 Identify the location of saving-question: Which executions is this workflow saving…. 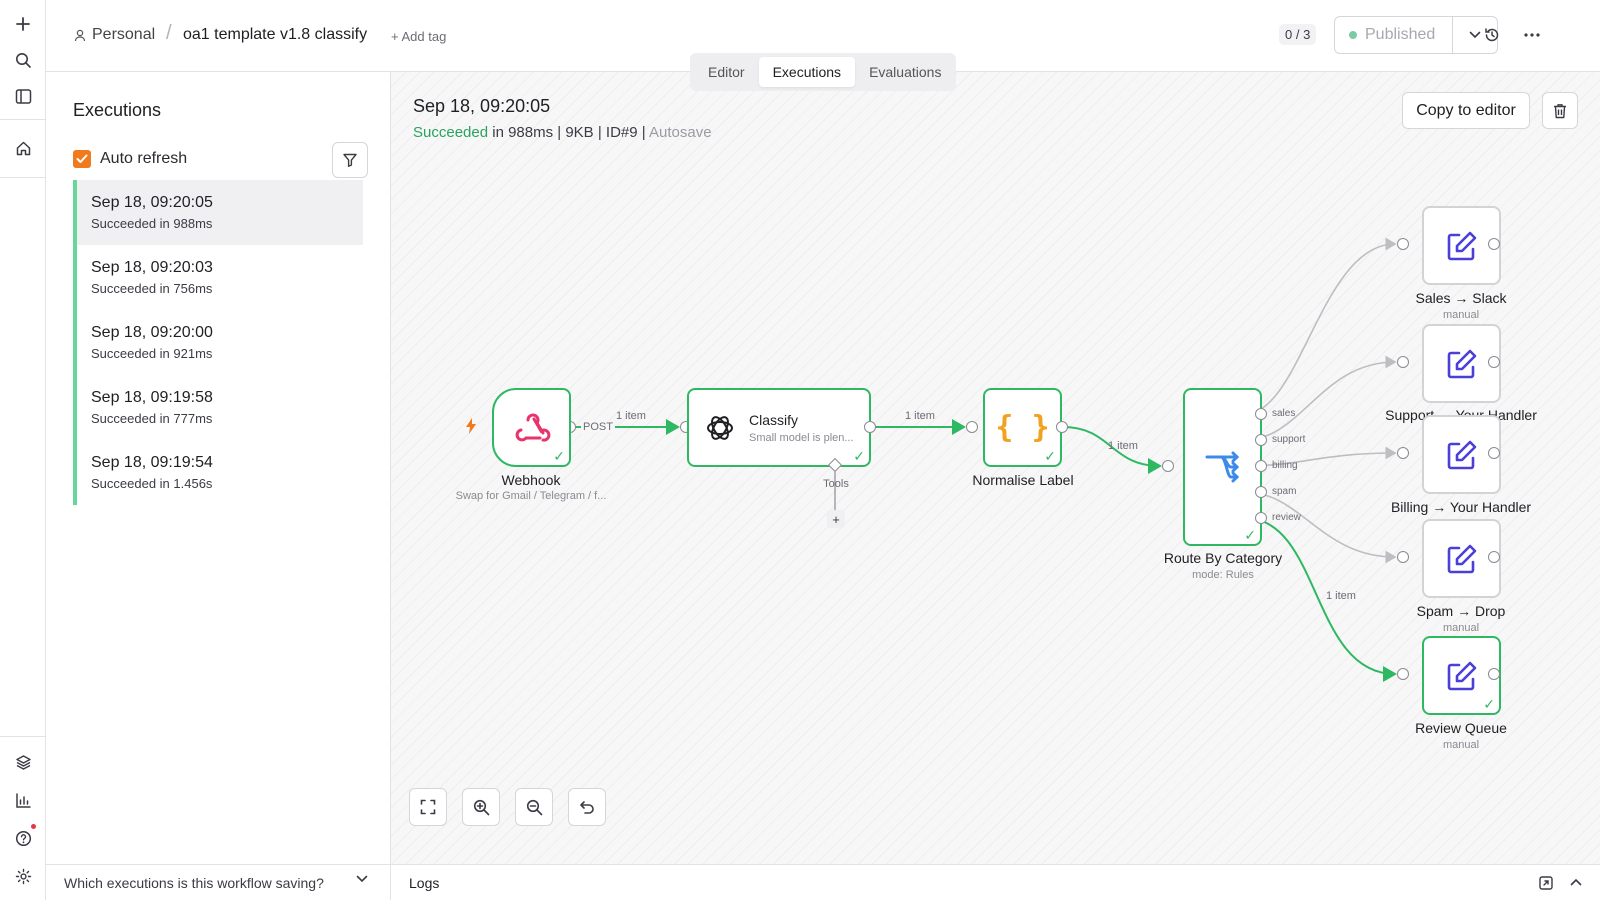
(194, 882).